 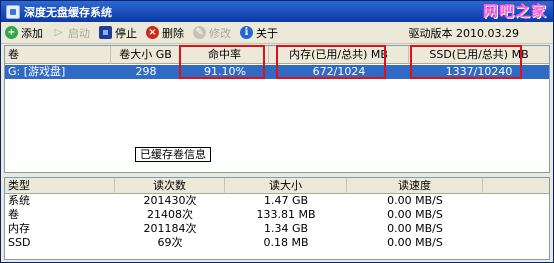 I want to click on delete-button: × 删除, so click(x=165, y=33).